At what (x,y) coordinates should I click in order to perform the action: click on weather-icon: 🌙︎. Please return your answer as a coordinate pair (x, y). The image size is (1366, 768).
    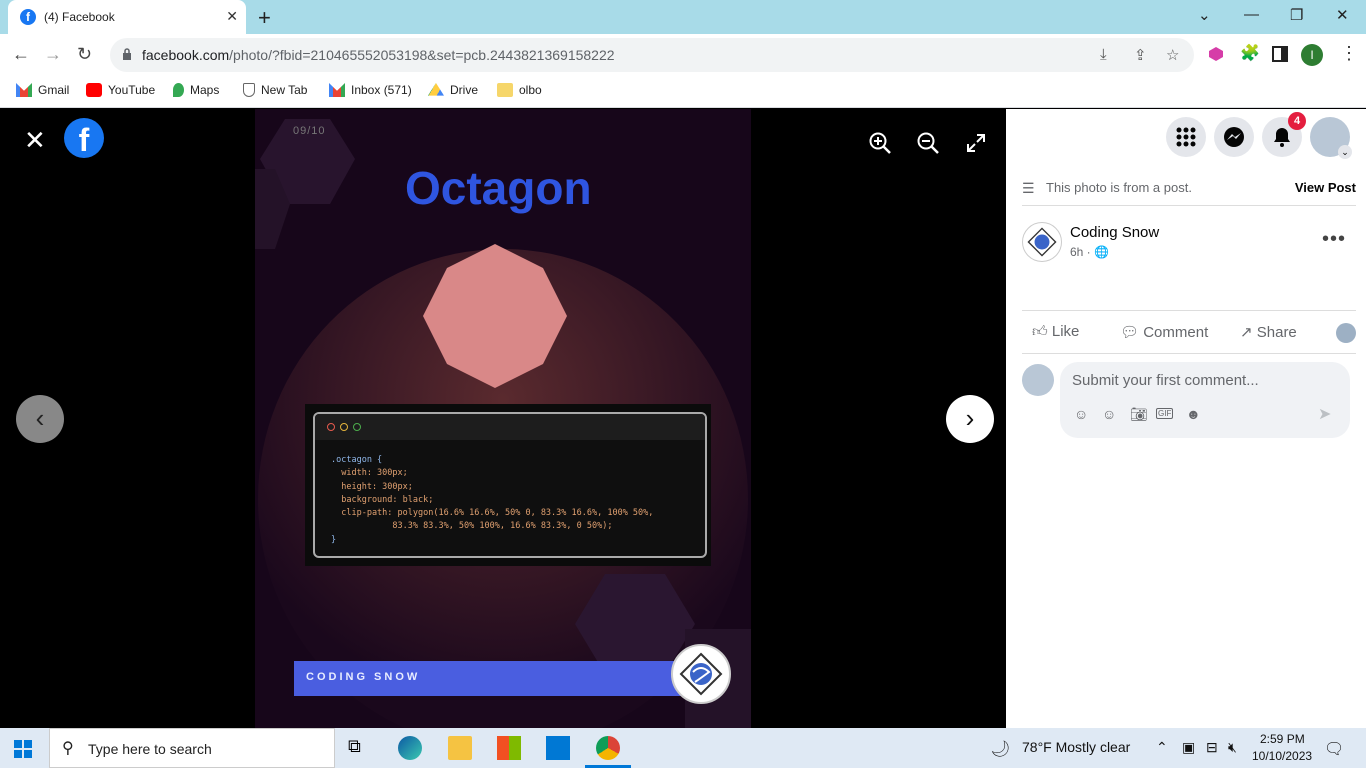
    Looking at the image, I should click on (1000, 749).